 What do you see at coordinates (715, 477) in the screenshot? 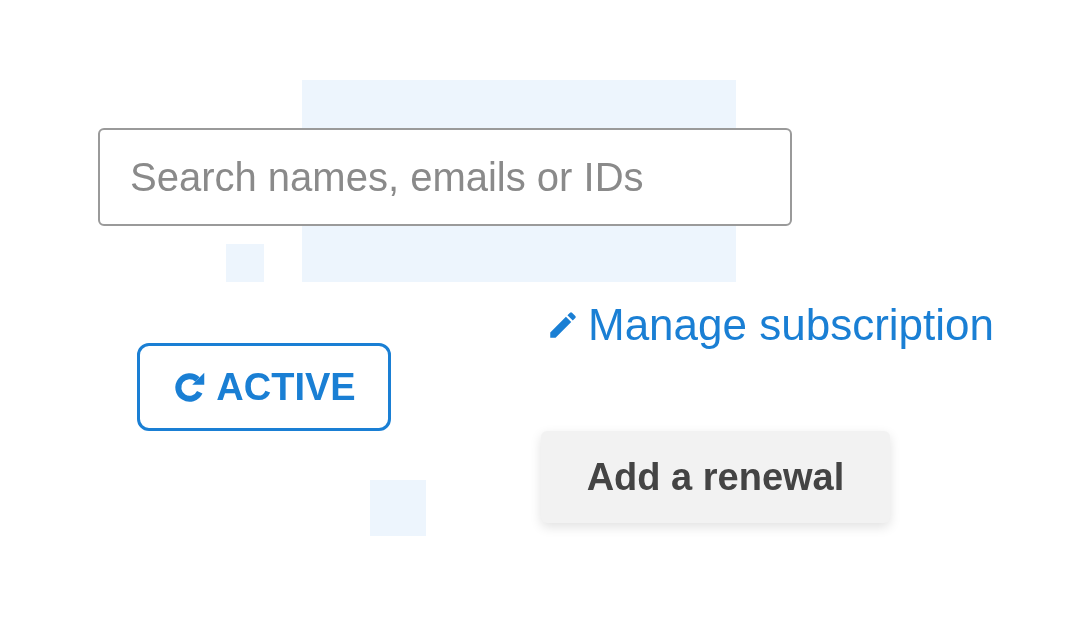
I see `add-renewal-button: Add a renewal` at bounding box center [715, 477].